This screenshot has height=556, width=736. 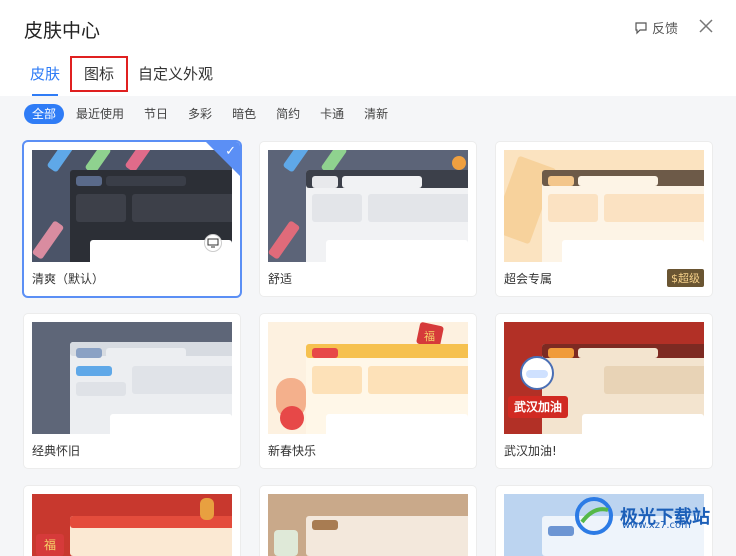 I want to click on skin-name: 经典怀旧, so click(x=56, y=451).